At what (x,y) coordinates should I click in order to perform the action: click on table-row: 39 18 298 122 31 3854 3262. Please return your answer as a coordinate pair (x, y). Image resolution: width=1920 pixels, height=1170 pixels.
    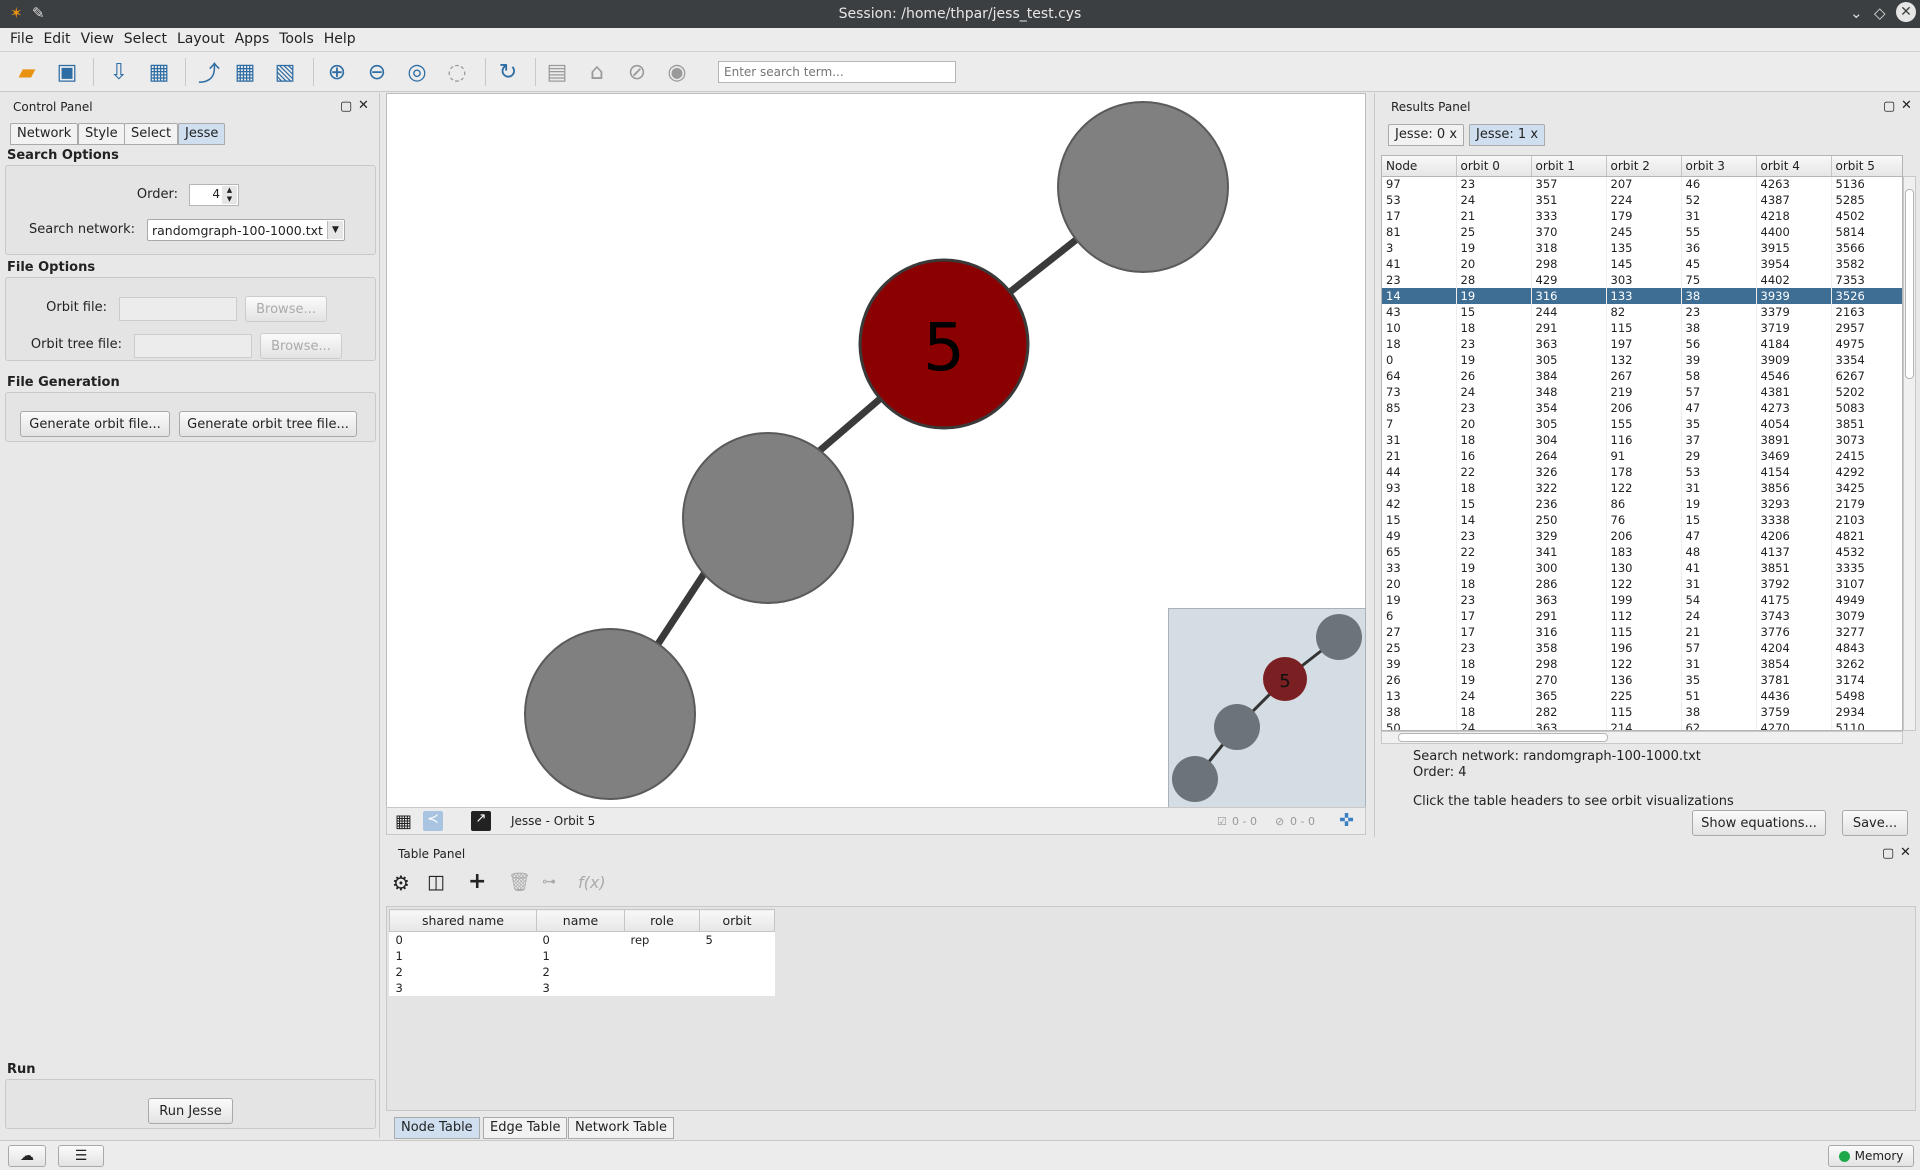
    Looking at the image, I should click on (1642, 664).